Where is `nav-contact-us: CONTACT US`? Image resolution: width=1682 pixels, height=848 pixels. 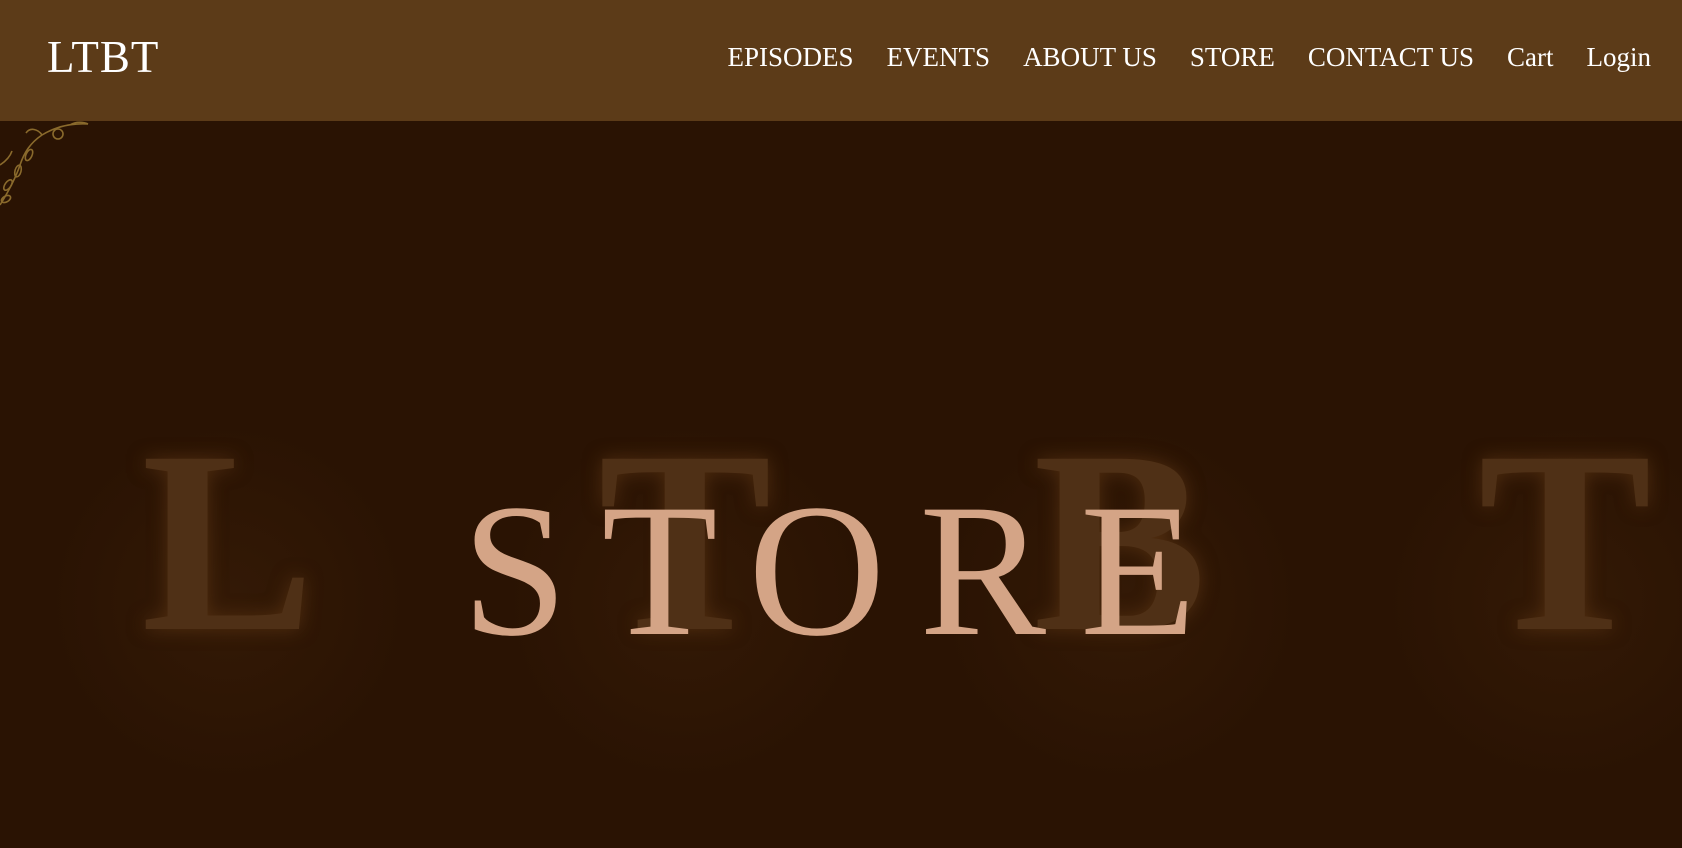
nav-contact-us: CONTACT US is located at coordinates (1391, 57).